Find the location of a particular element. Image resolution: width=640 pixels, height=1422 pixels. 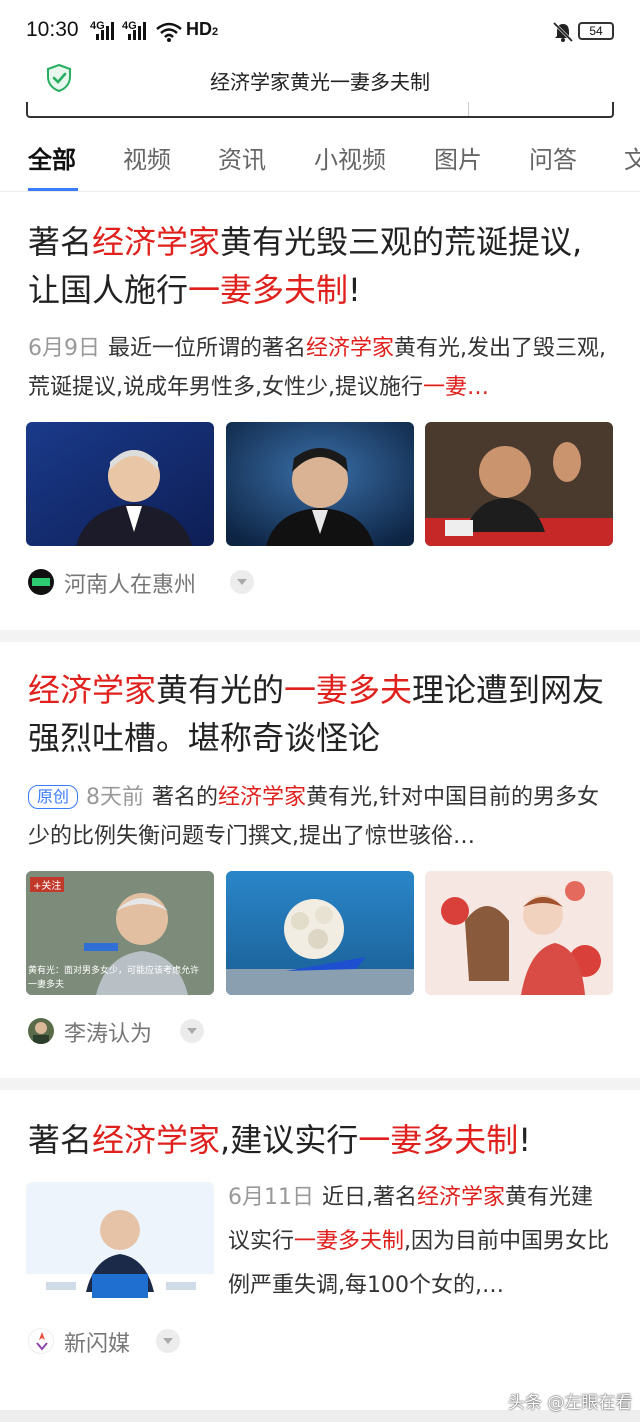

page-title: 经济学家黄光一妻多夫制 is located at coordinates (320, 82).